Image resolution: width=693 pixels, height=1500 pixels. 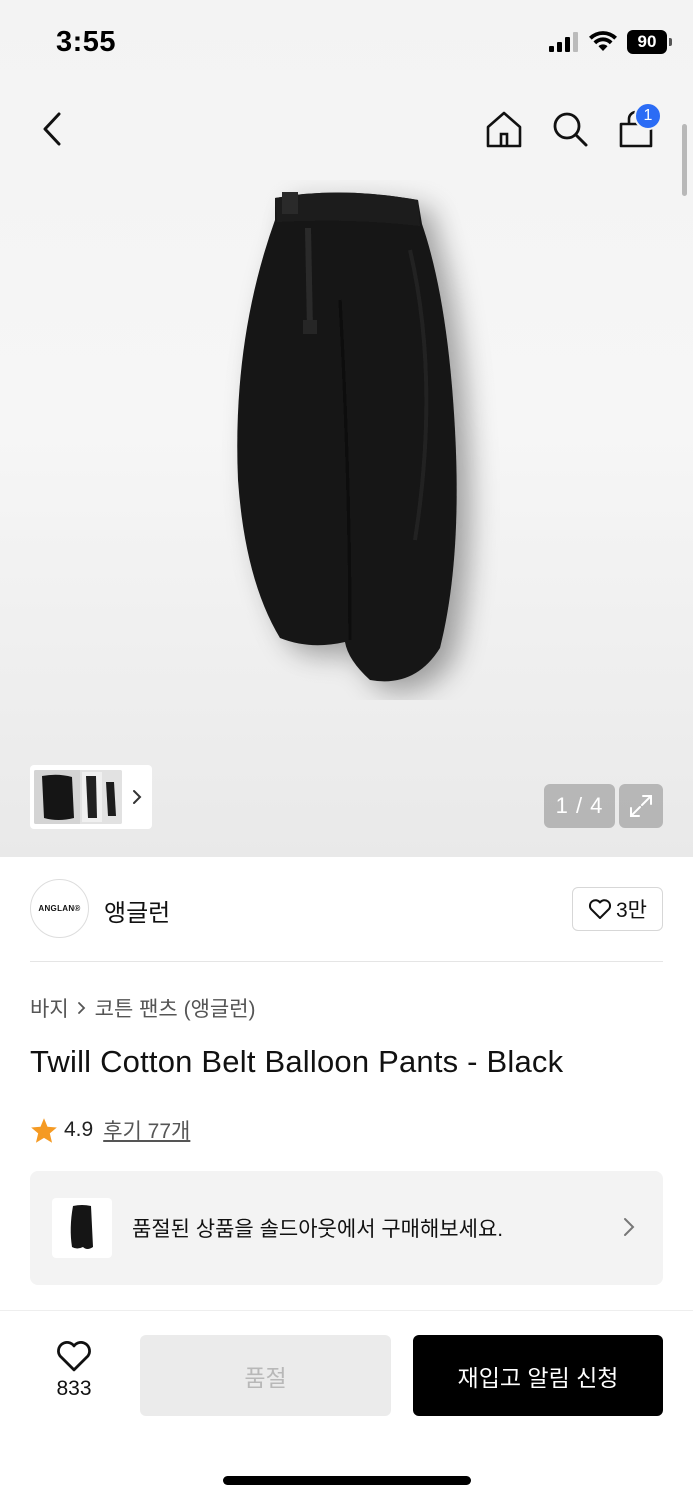 I want to click on brand-logo: ANGLAN®, so click(x=59, y=908).